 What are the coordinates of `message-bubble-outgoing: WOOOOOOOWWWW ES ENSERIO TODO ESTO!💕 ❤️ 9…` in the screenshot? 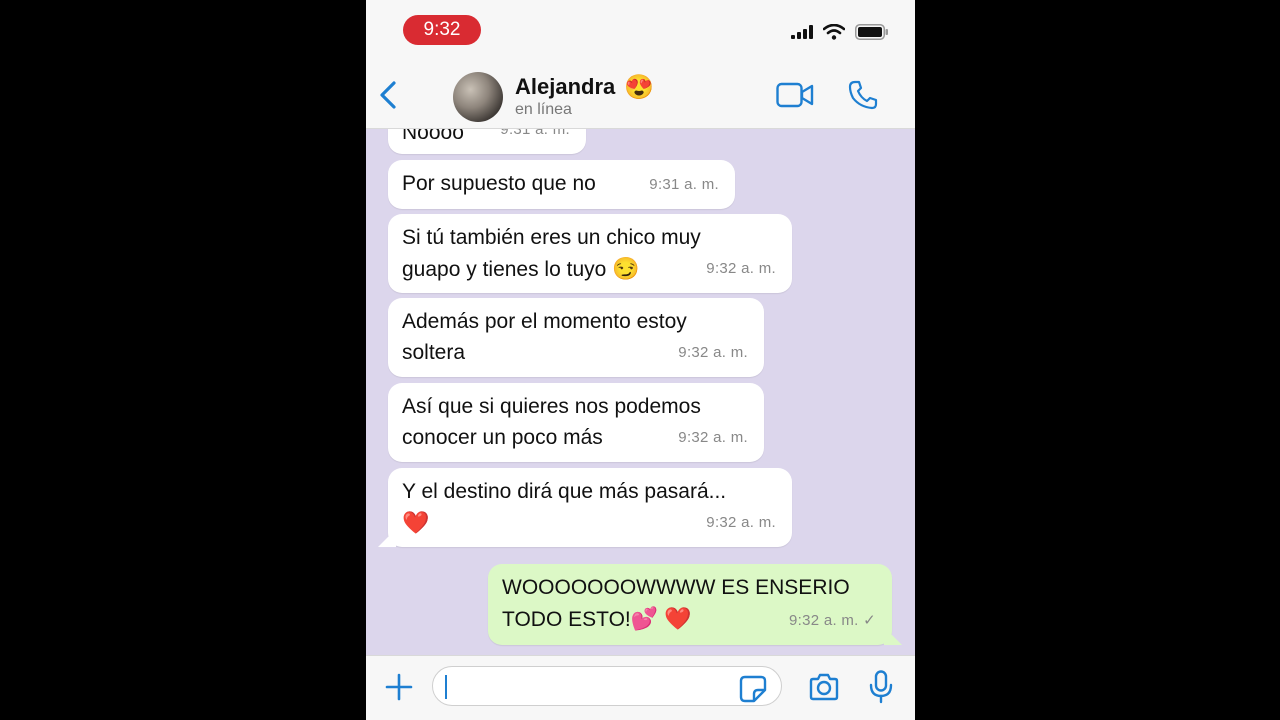 It's located at (690, 604).